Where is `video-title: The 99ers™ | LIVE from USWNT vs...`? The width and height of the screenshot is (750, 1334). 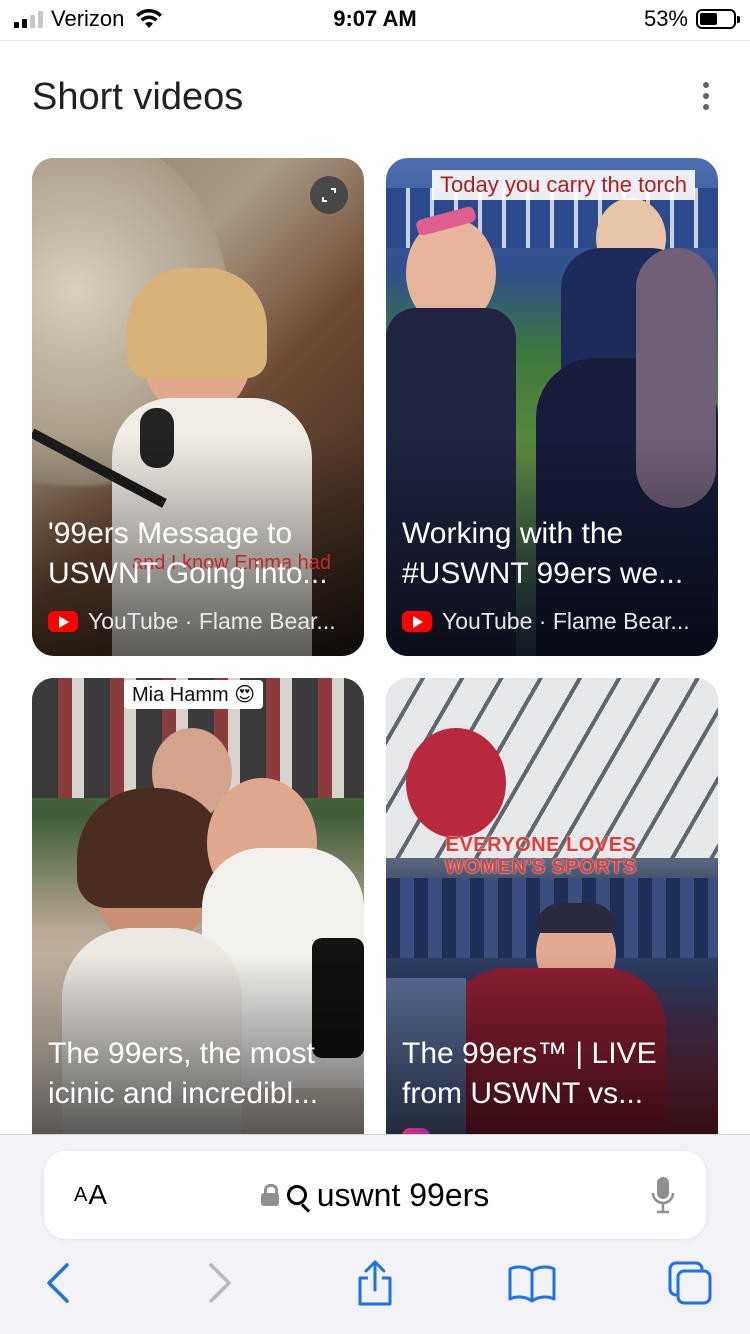
video-title: The 99ers™ | LIVE from USWNT vs... is located at coordinates (529, 1073).